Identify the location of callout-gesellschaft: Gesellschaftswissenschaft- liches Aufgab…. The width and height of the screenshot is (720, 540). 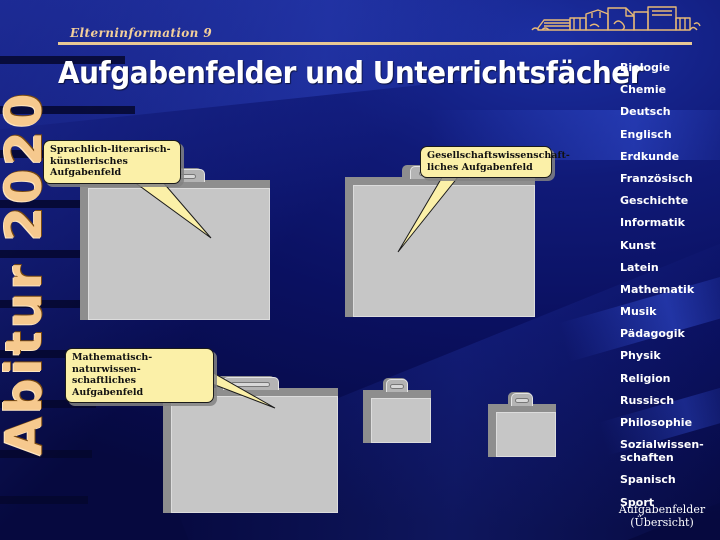
(483, 199).